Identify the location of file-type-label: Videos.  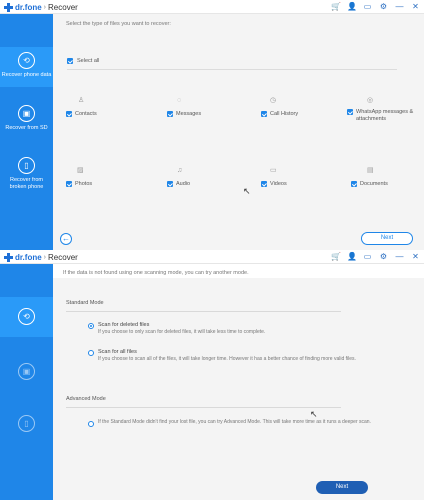
(278, 184).